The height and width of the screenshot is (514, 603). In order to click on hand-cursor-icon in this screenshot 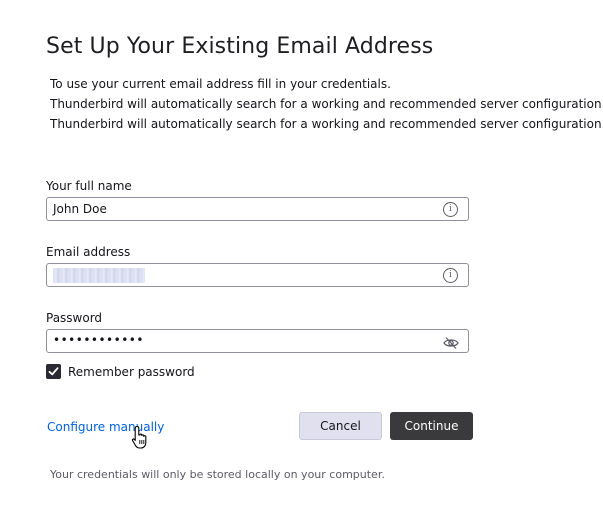, I will do `click(142, 438)`.